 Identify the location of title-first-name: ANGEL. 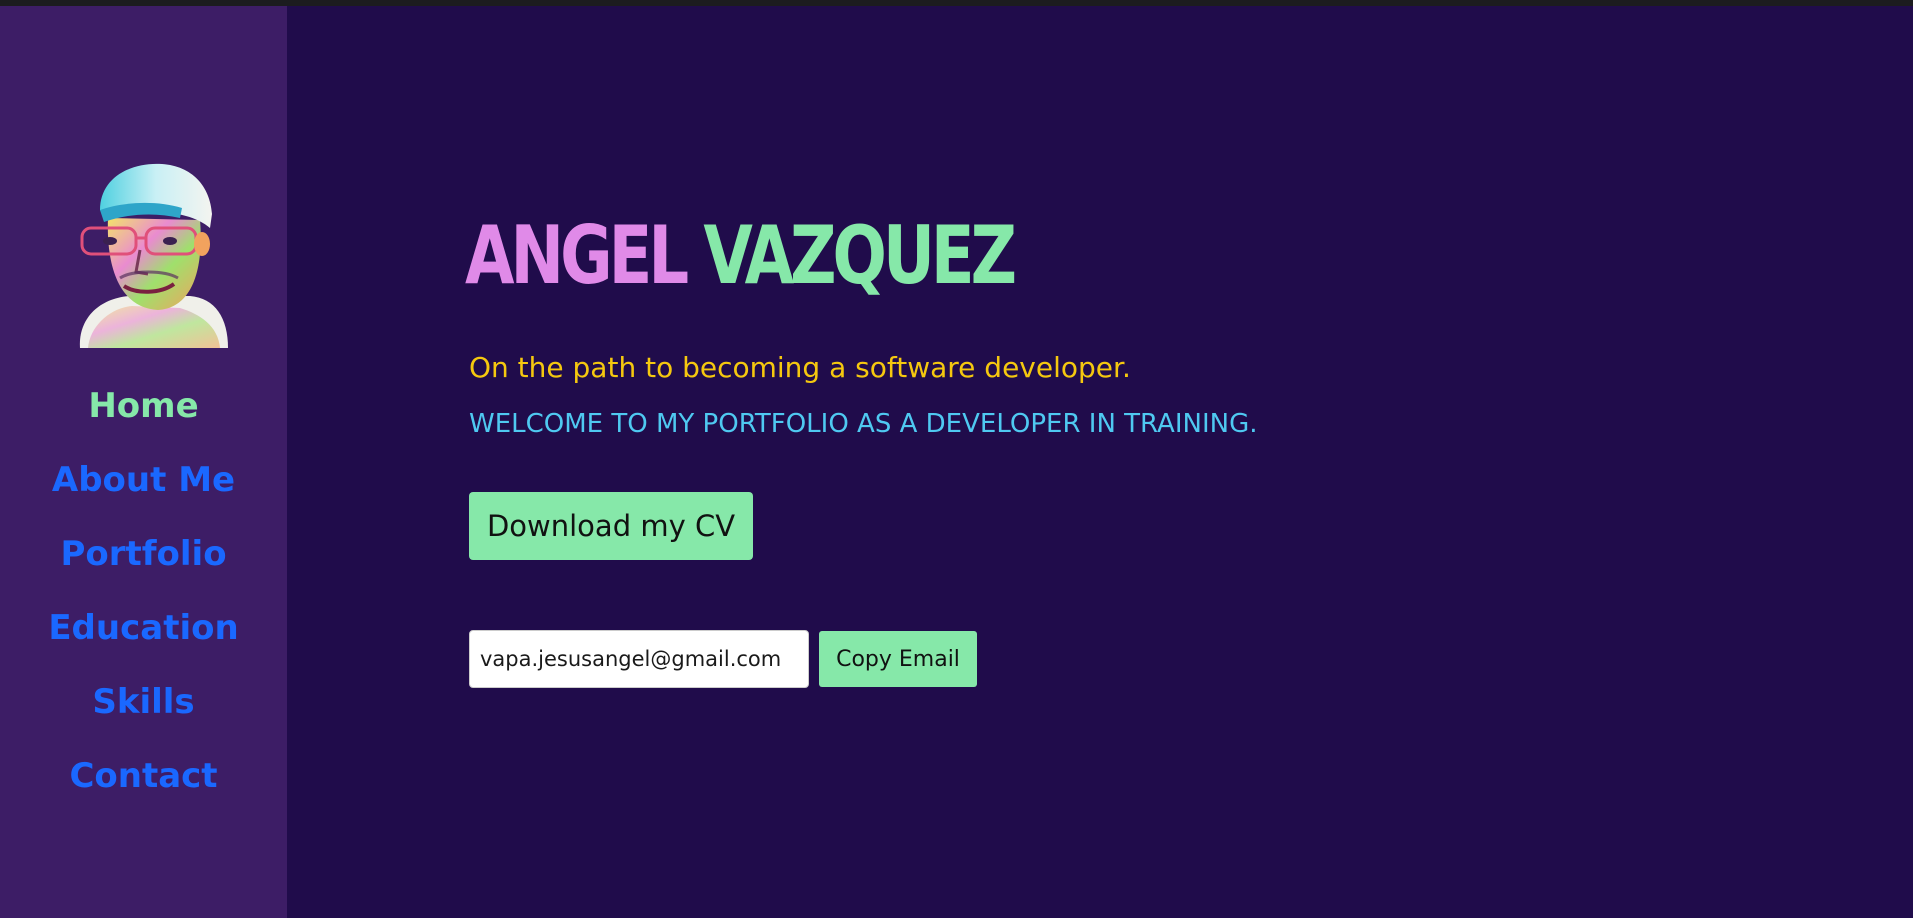
(577, 255).